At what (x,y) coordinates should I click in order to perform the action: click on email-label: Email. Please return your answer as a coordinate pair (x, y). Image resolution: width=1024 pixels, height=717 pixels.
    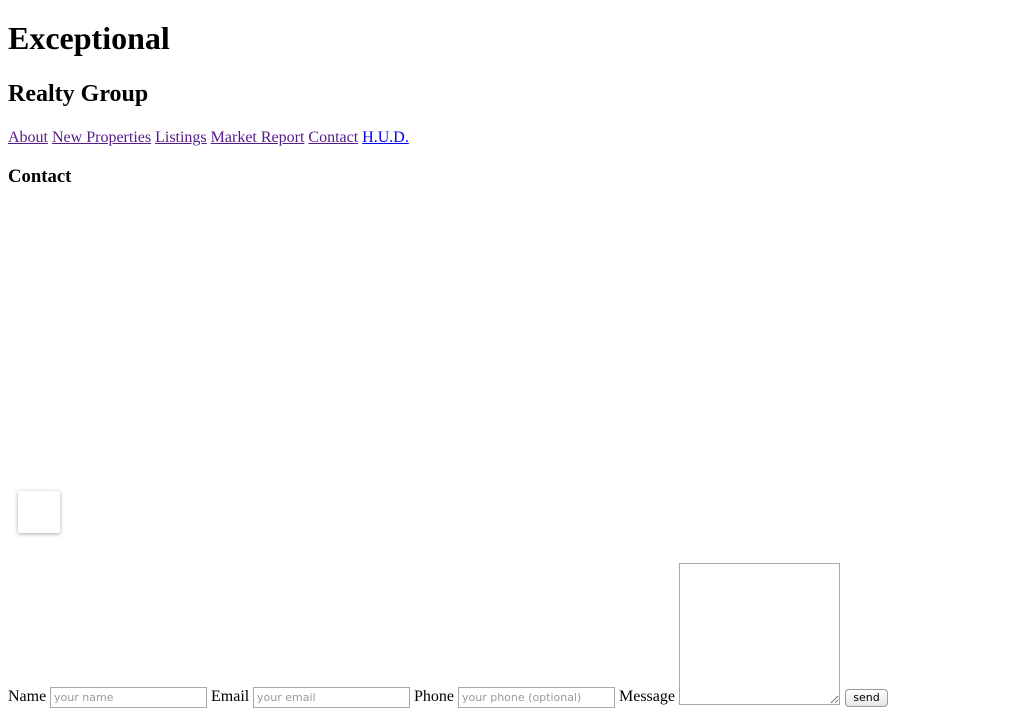
    Looking at the image, I should click on (230, 696).